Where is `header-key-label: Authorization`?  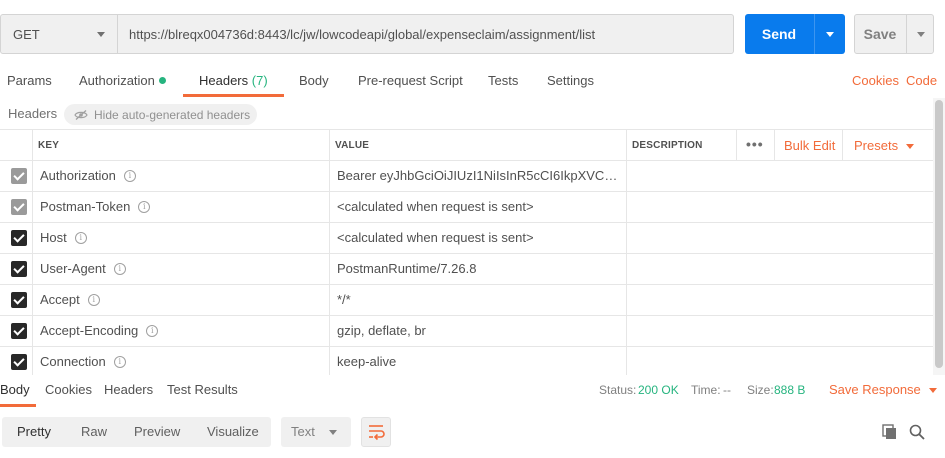
header-key-label: Authorization is located at coordinates (78, 175).